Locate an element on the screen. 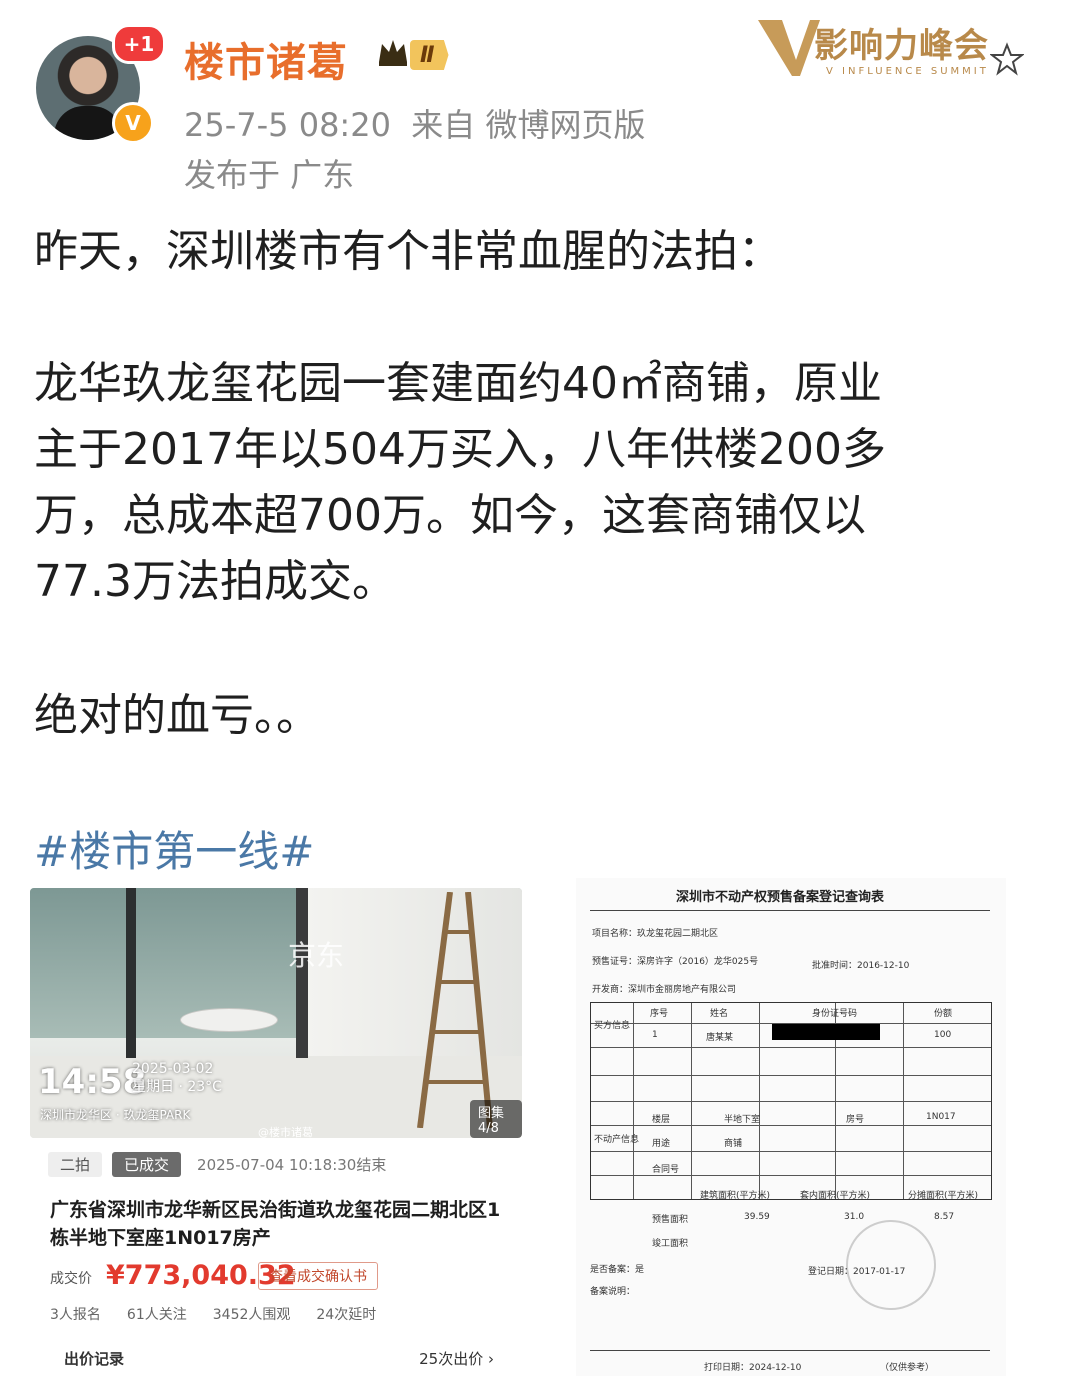 The height and width of the screenshot is (1376, 1070). bid-record-label: 出价记录 is located at coordinates (94, 1359).